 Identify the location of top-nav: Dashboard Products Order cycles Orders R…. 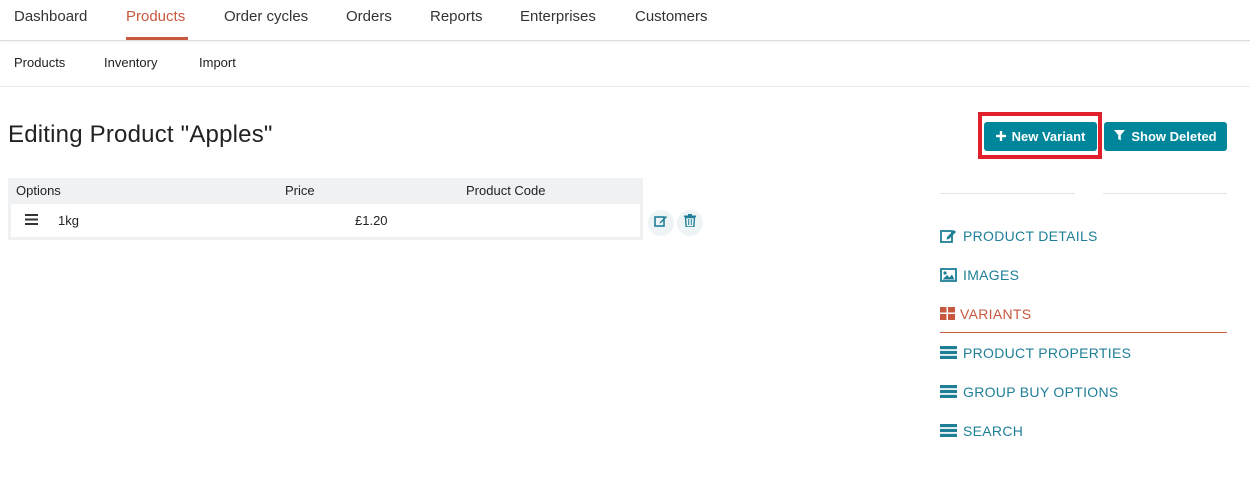
(625, 20).